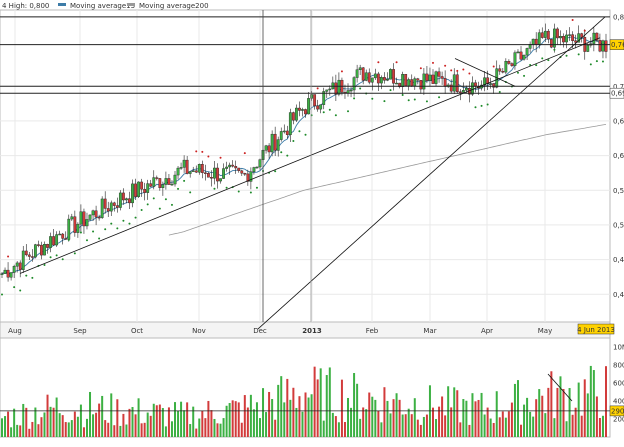 The image size is (624, 447). I want to click on legend-ma13-label: Moving average13, so click(102, 6).